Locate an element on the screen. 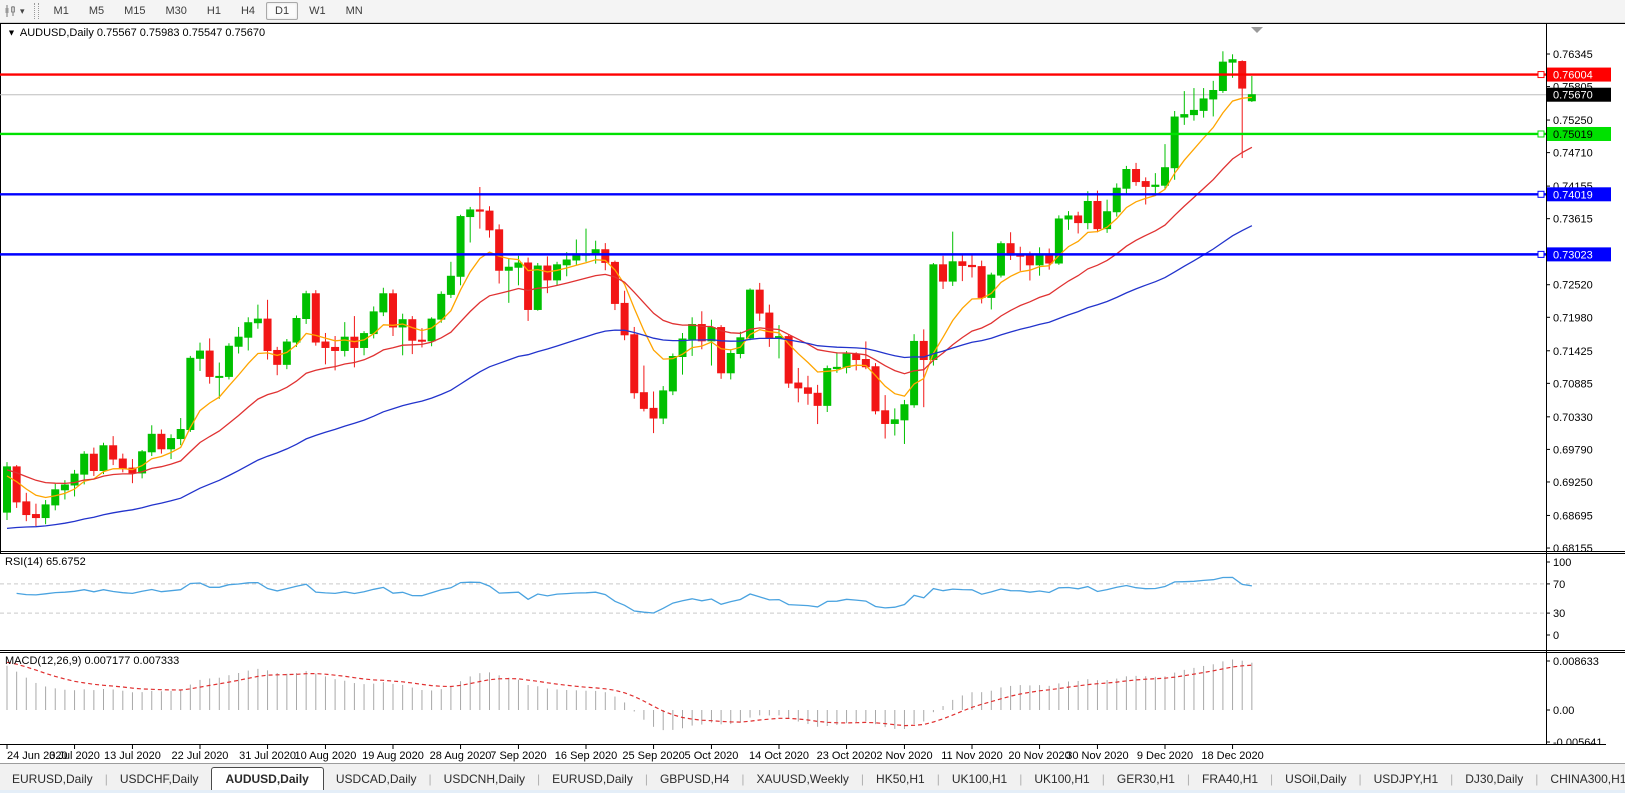  svg-text: 19 Aug 2020 is located at coordinates (393, 756).